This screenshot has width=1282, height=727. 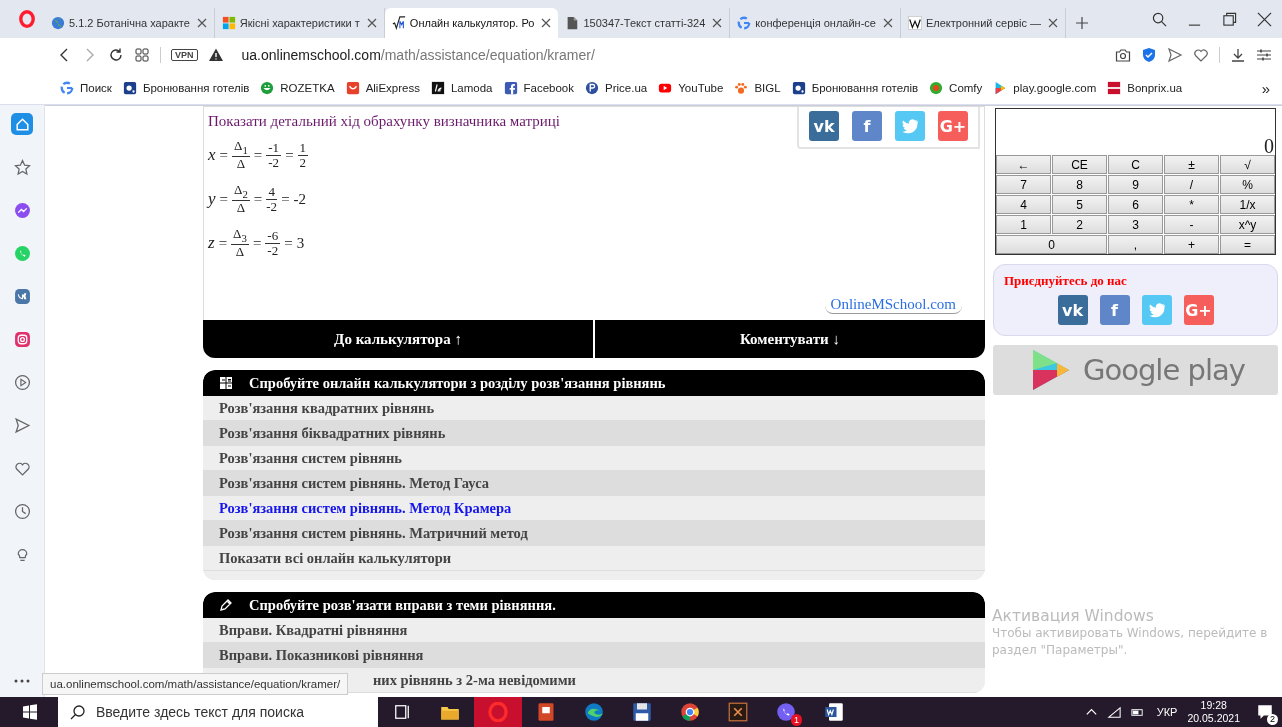 What do you see at coordinates (1269, 144) in the screenshot?
I see `calculator-display: 0` at bounding box center [1269, 144].